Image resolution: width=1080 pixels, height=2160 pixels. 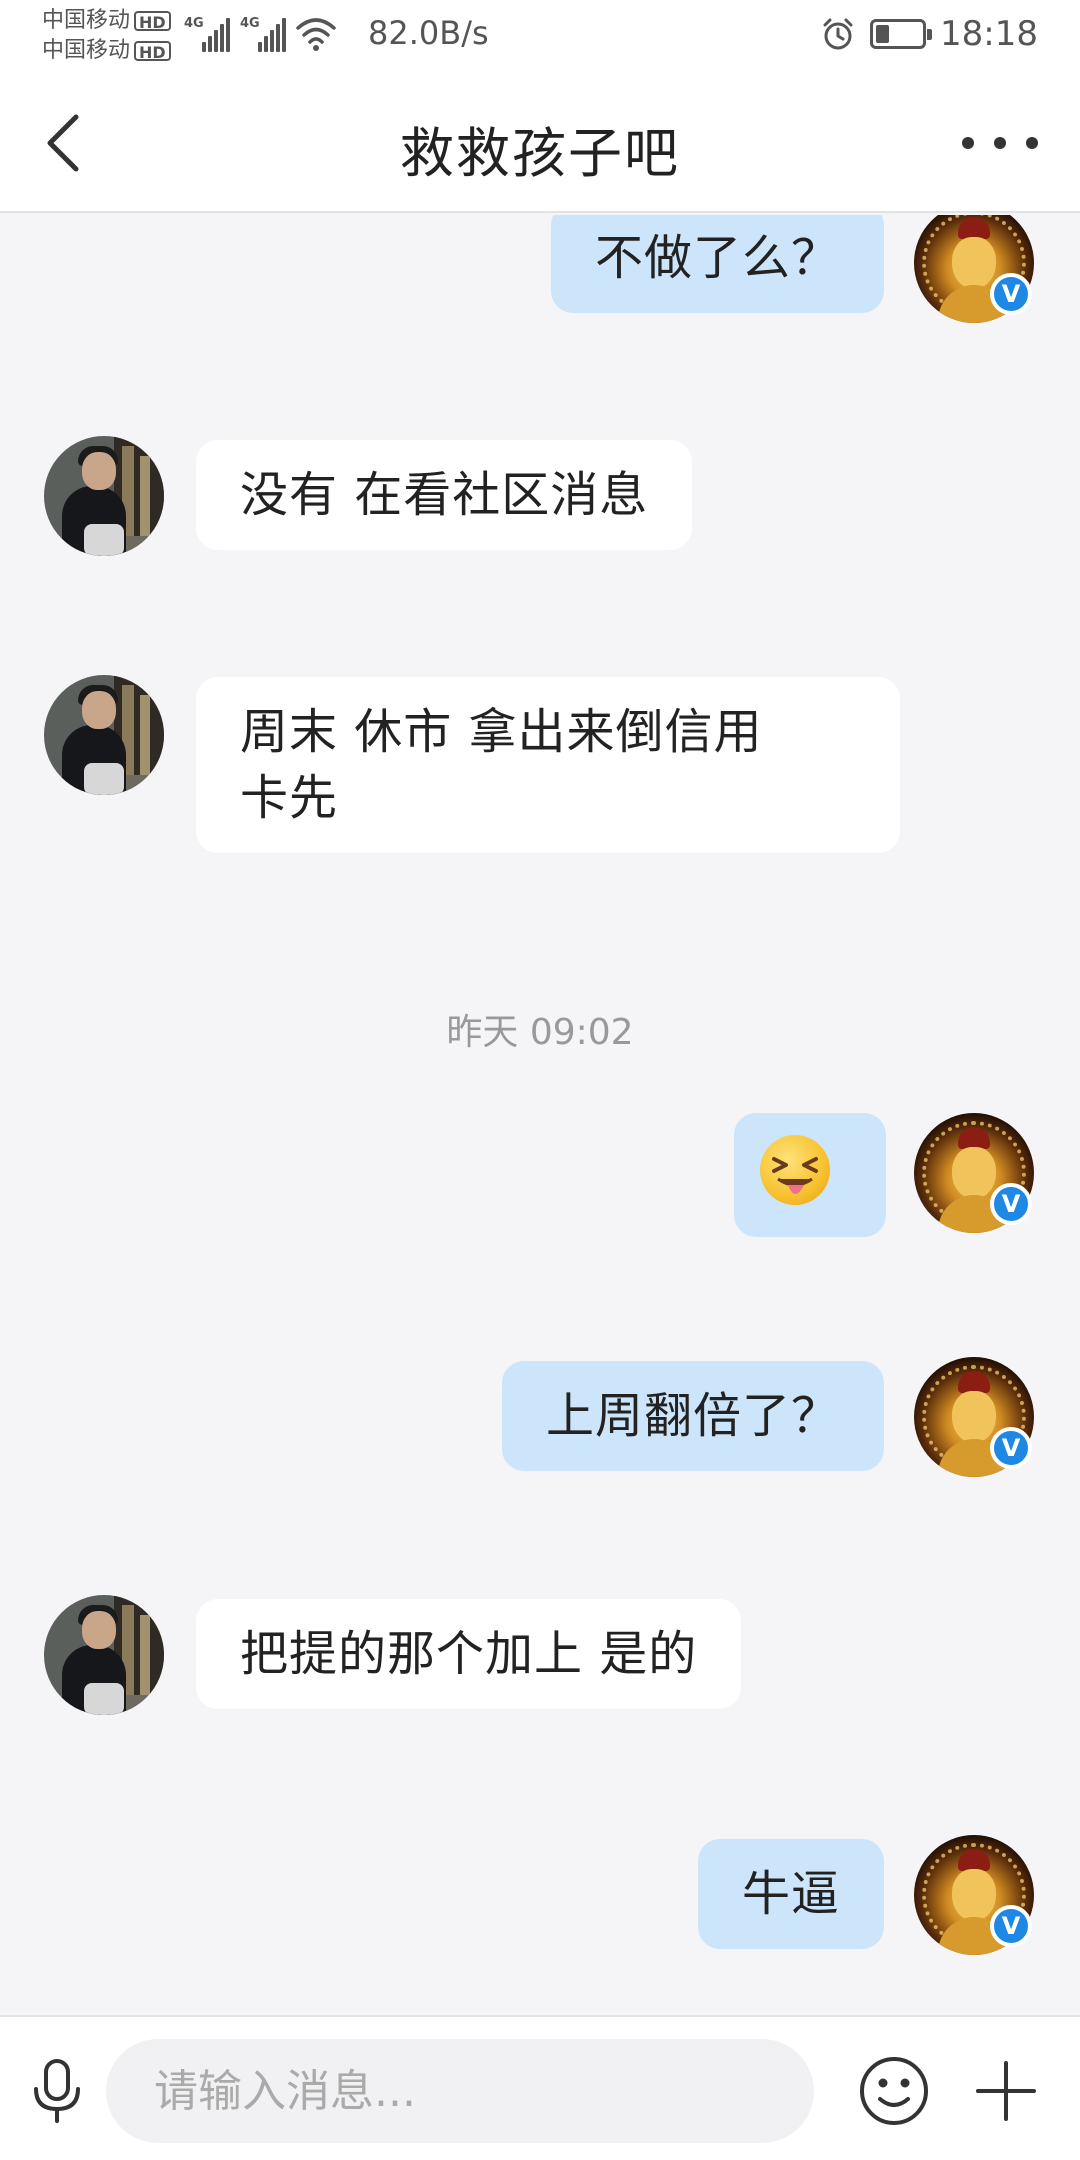 I want to click on battery-icon, so click(x=901, y=34).